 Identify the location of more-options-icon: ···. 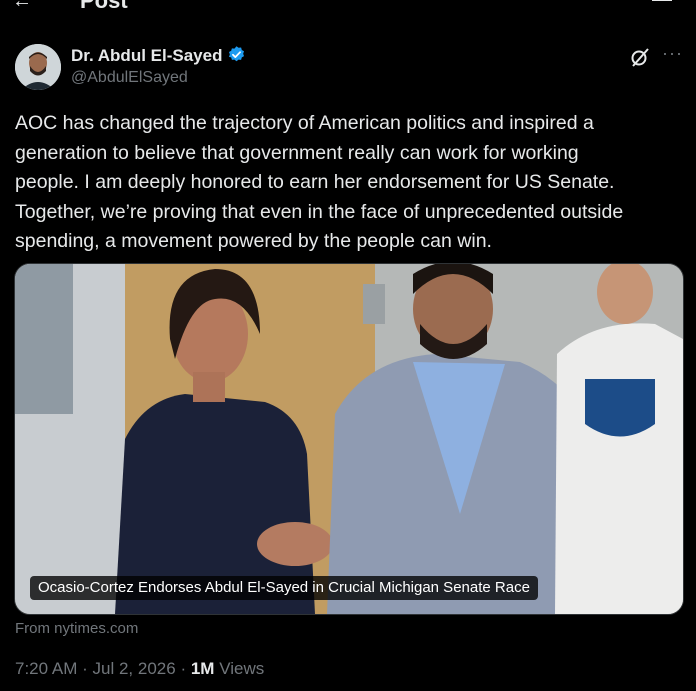
(672, 53).